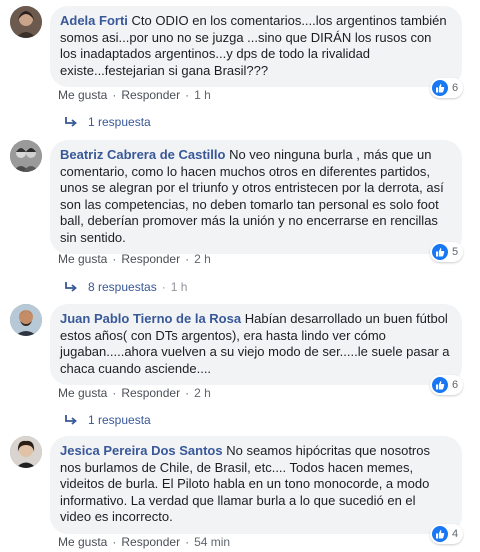 The height and width of the screenshot is (552, 480). What do you see at coordinates (212, 542) in the screenshot?
I see `comment-time: 54 min` at bounding box center [212, 542].